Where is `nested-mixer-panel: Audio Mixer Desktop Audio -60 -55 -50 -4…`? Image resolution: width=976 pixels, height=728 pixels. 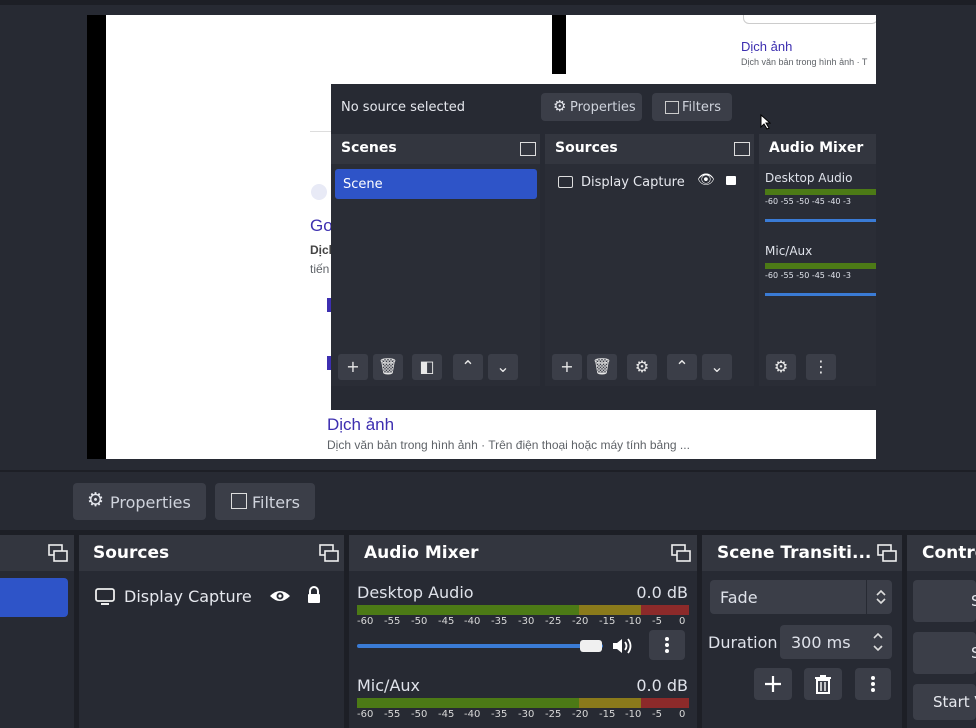 nested-mixer-panel: Audio Mixer Desktop Audio -60 -55 -50 -4… is located at coordinates (817, 260).